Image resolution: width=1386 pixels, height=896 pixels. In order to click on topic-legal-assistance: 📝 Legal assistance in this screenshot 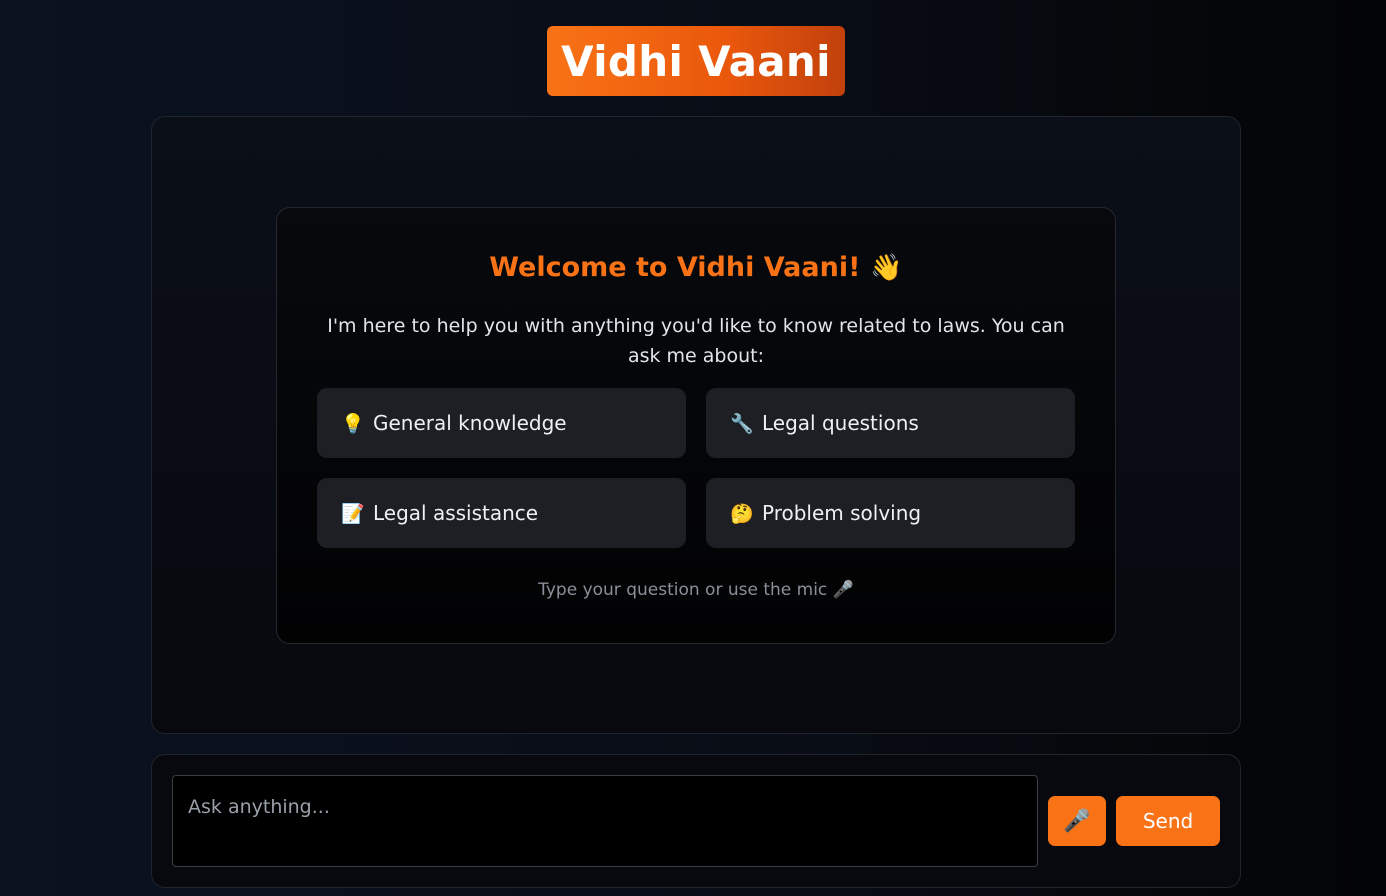, I will do `click(501, 513)`.